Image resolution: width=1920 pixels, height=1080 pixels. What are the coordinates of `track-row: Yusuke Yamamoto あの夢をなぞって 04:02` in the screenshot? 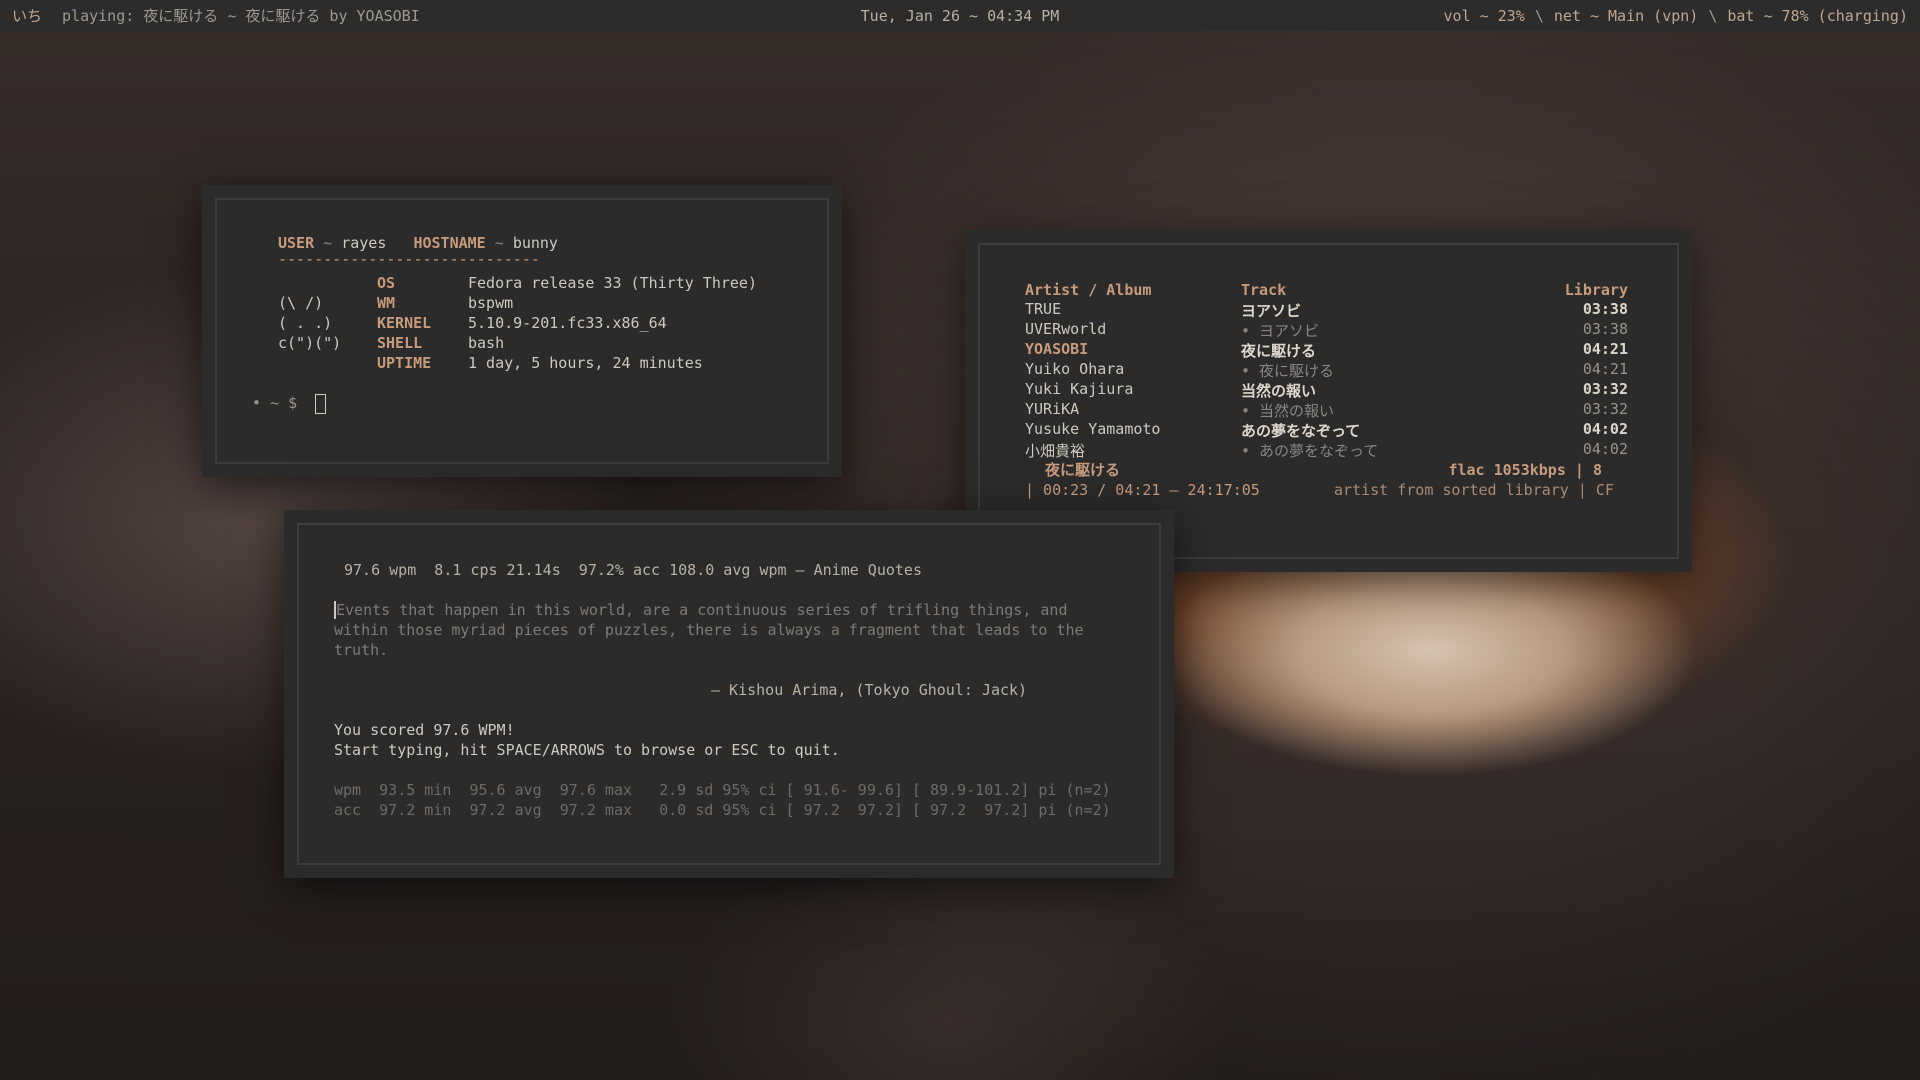 It's located at (1328, 430).